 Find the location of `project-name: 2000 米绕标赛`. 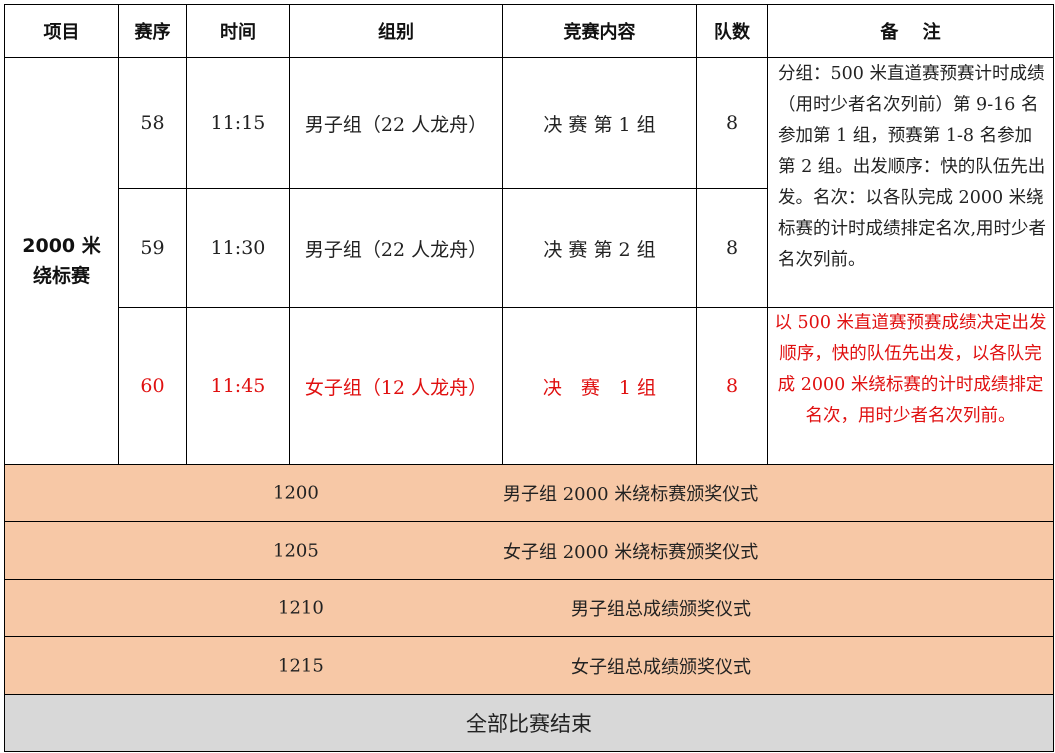

project-name: 2000 米绕标赛 is located at coordinates (61, 261).